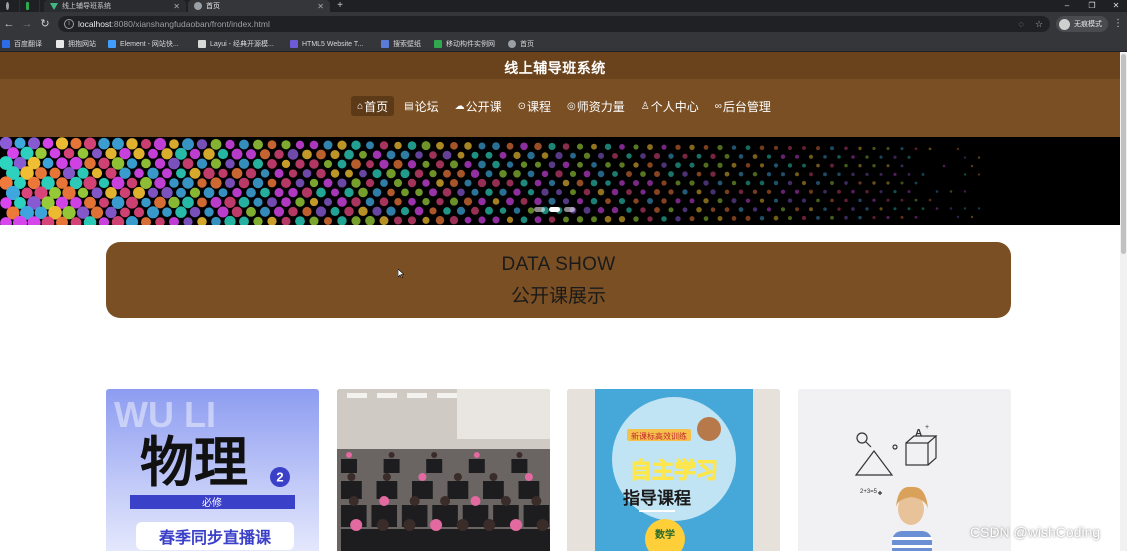 Image resolution: width=1127 pixels, height=551 pixels. I want to click on site-title: 线上辅导班系统, so click(555, 68).